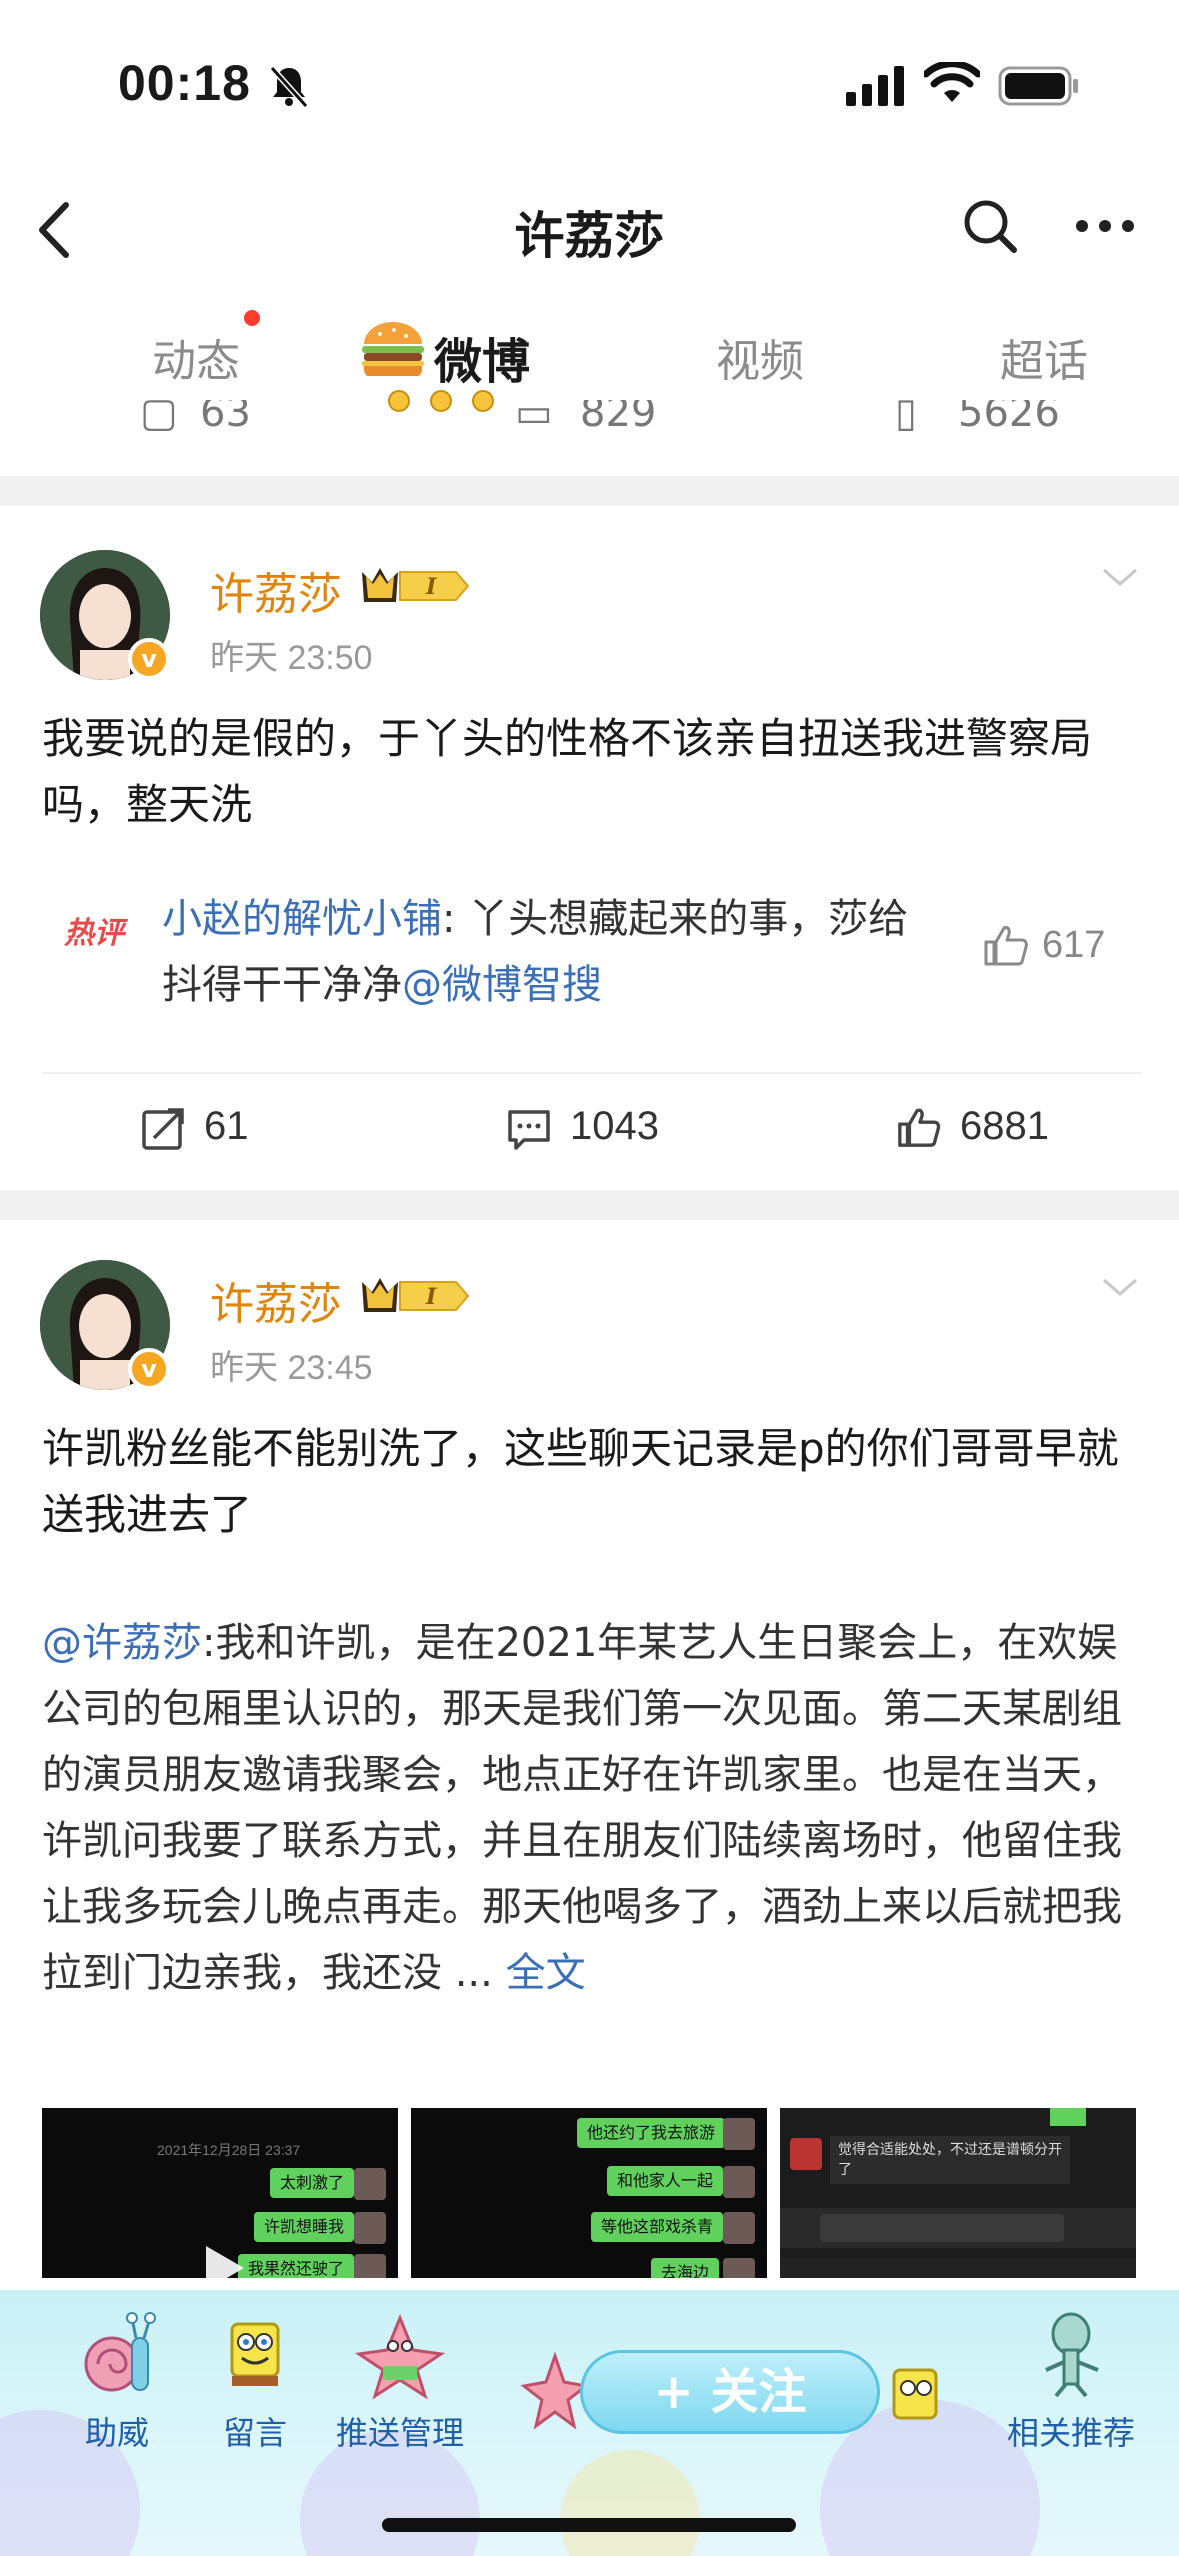 The image size is (1179, 2556). What do you see at coordinates (116, 2433) in the screenshot?
I see `cheer-label: 助威` at bounding box center [116, 2433].